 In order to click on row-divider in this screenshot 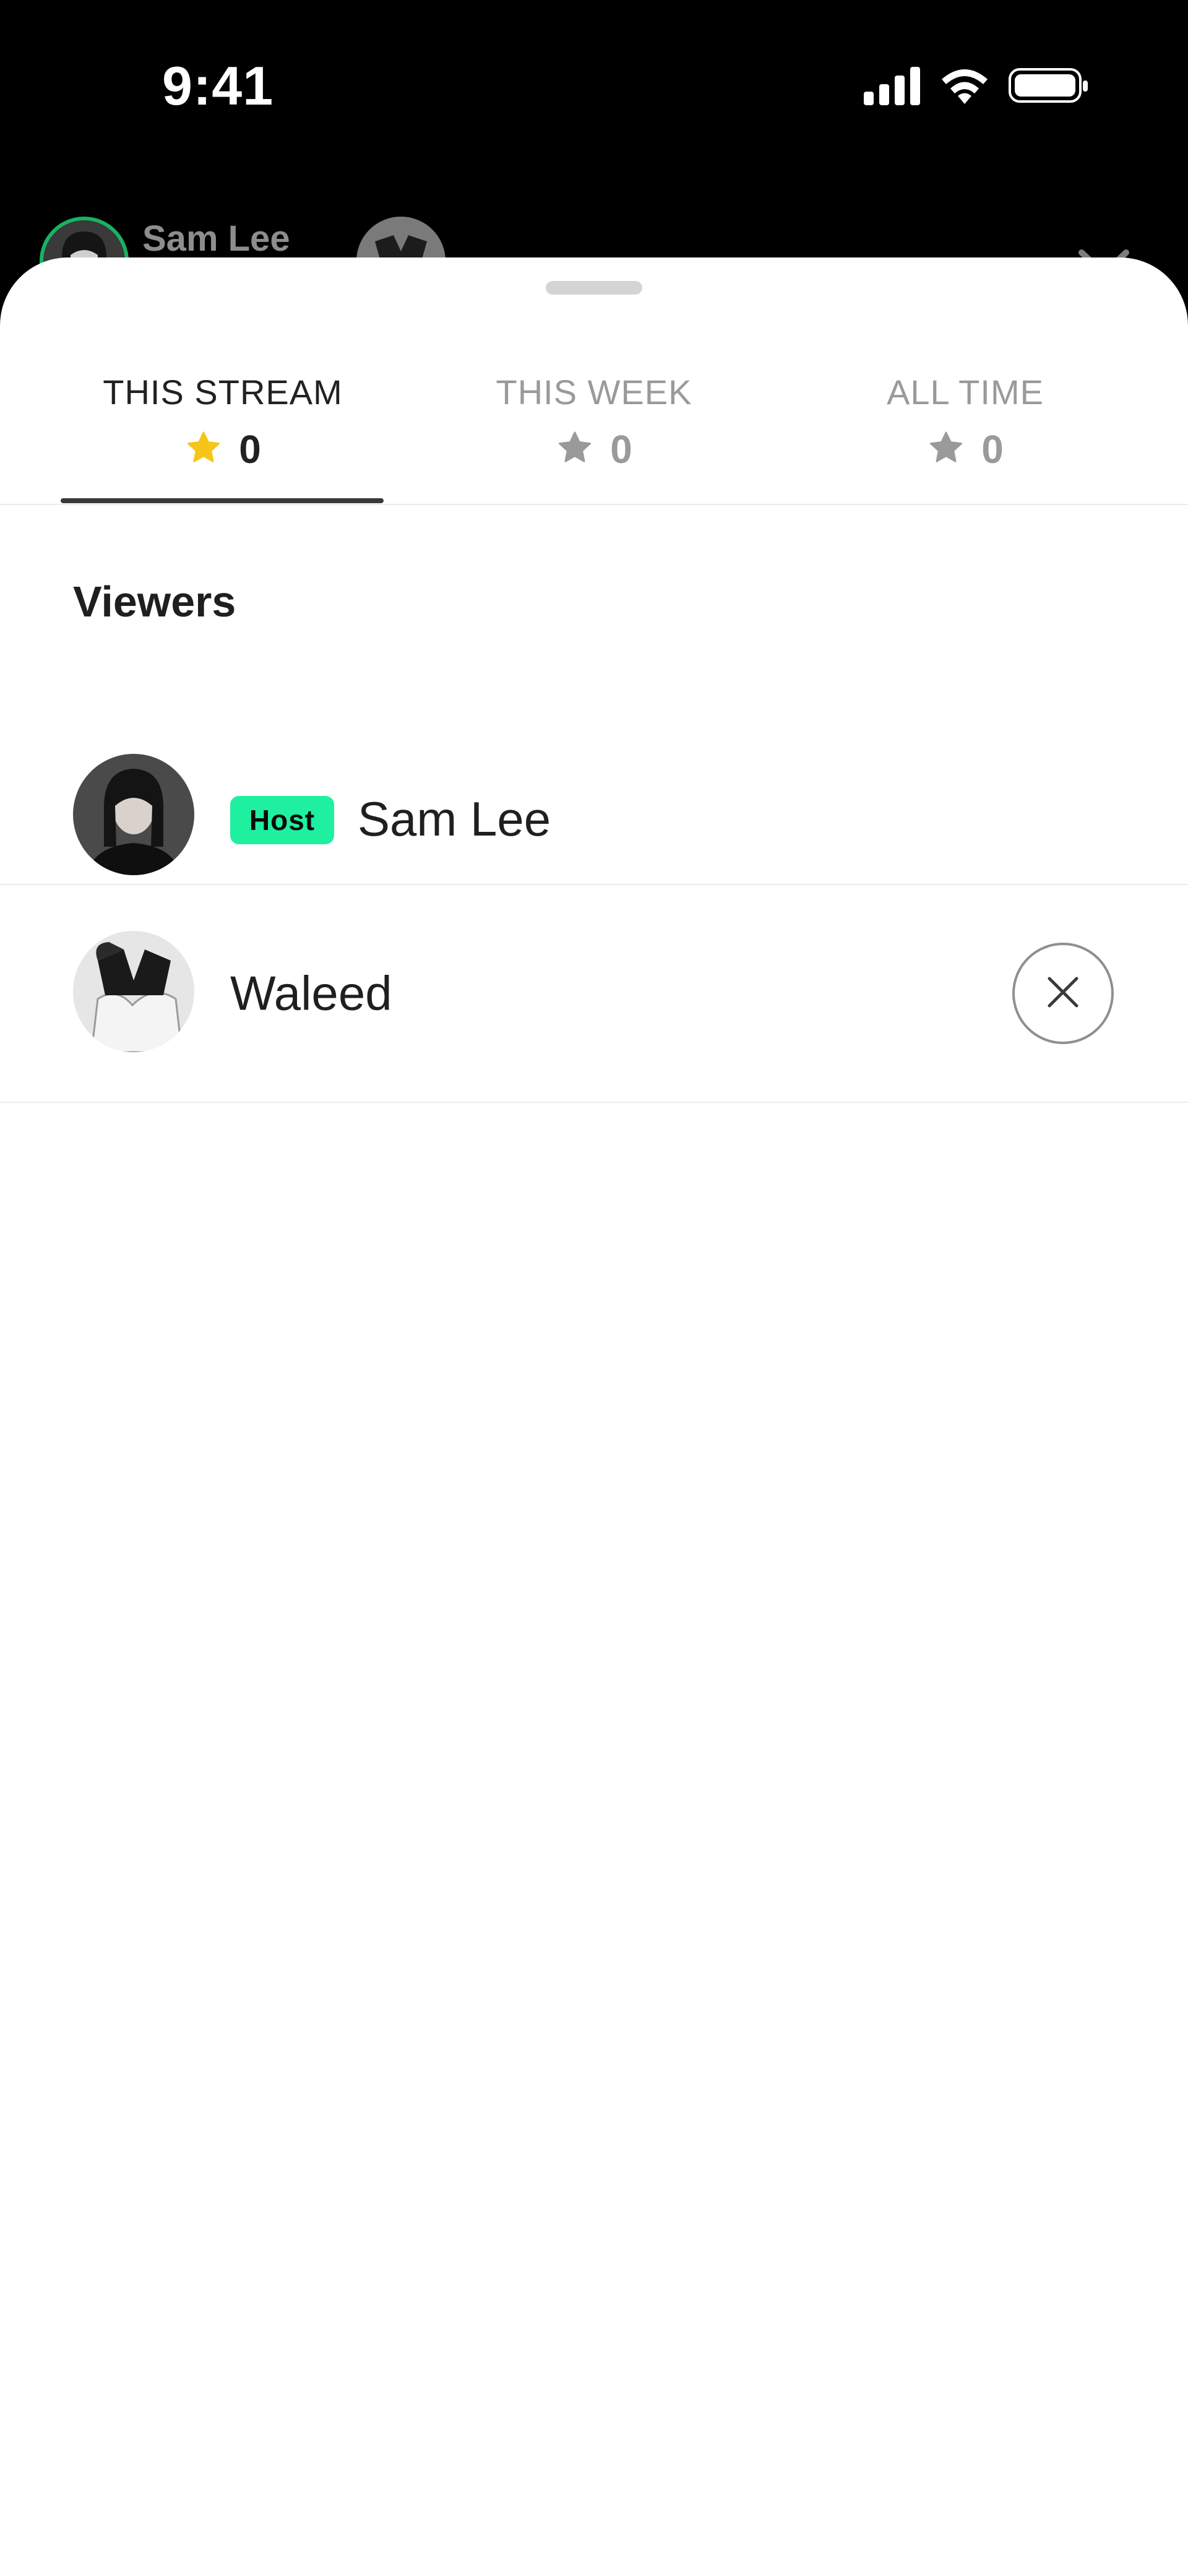, I will do `click(594, 1102)`.